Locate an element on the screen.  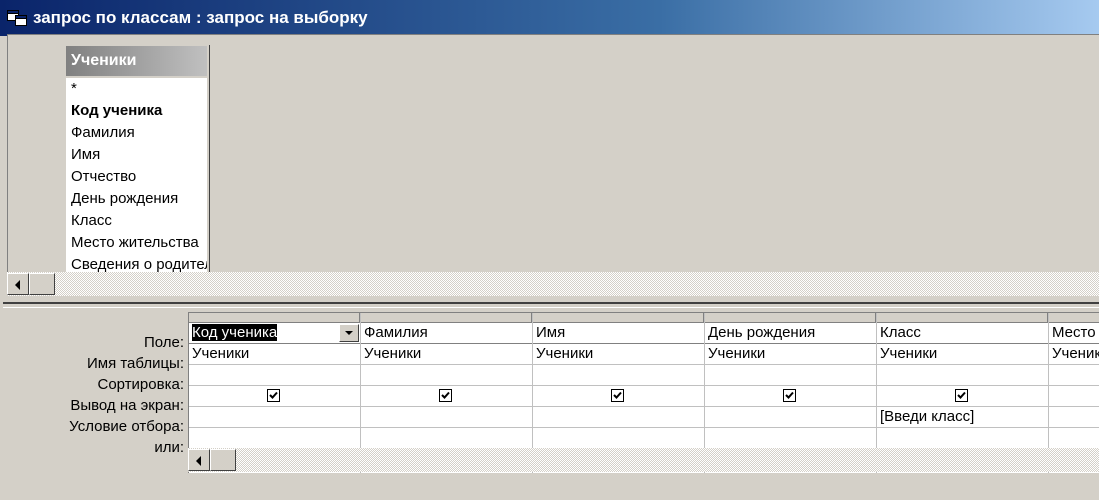
grid-cell-field: День рождения is located at coordinates (790, 333).